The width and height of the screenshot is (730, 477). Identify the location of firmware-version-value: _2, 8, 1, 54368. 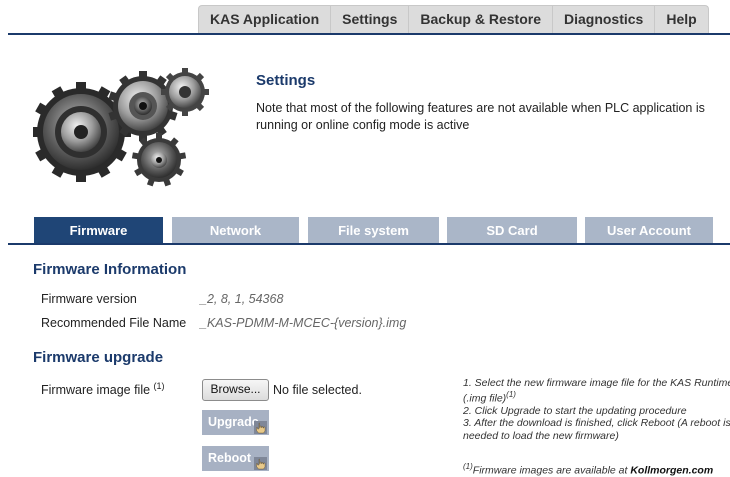
(242, 299).